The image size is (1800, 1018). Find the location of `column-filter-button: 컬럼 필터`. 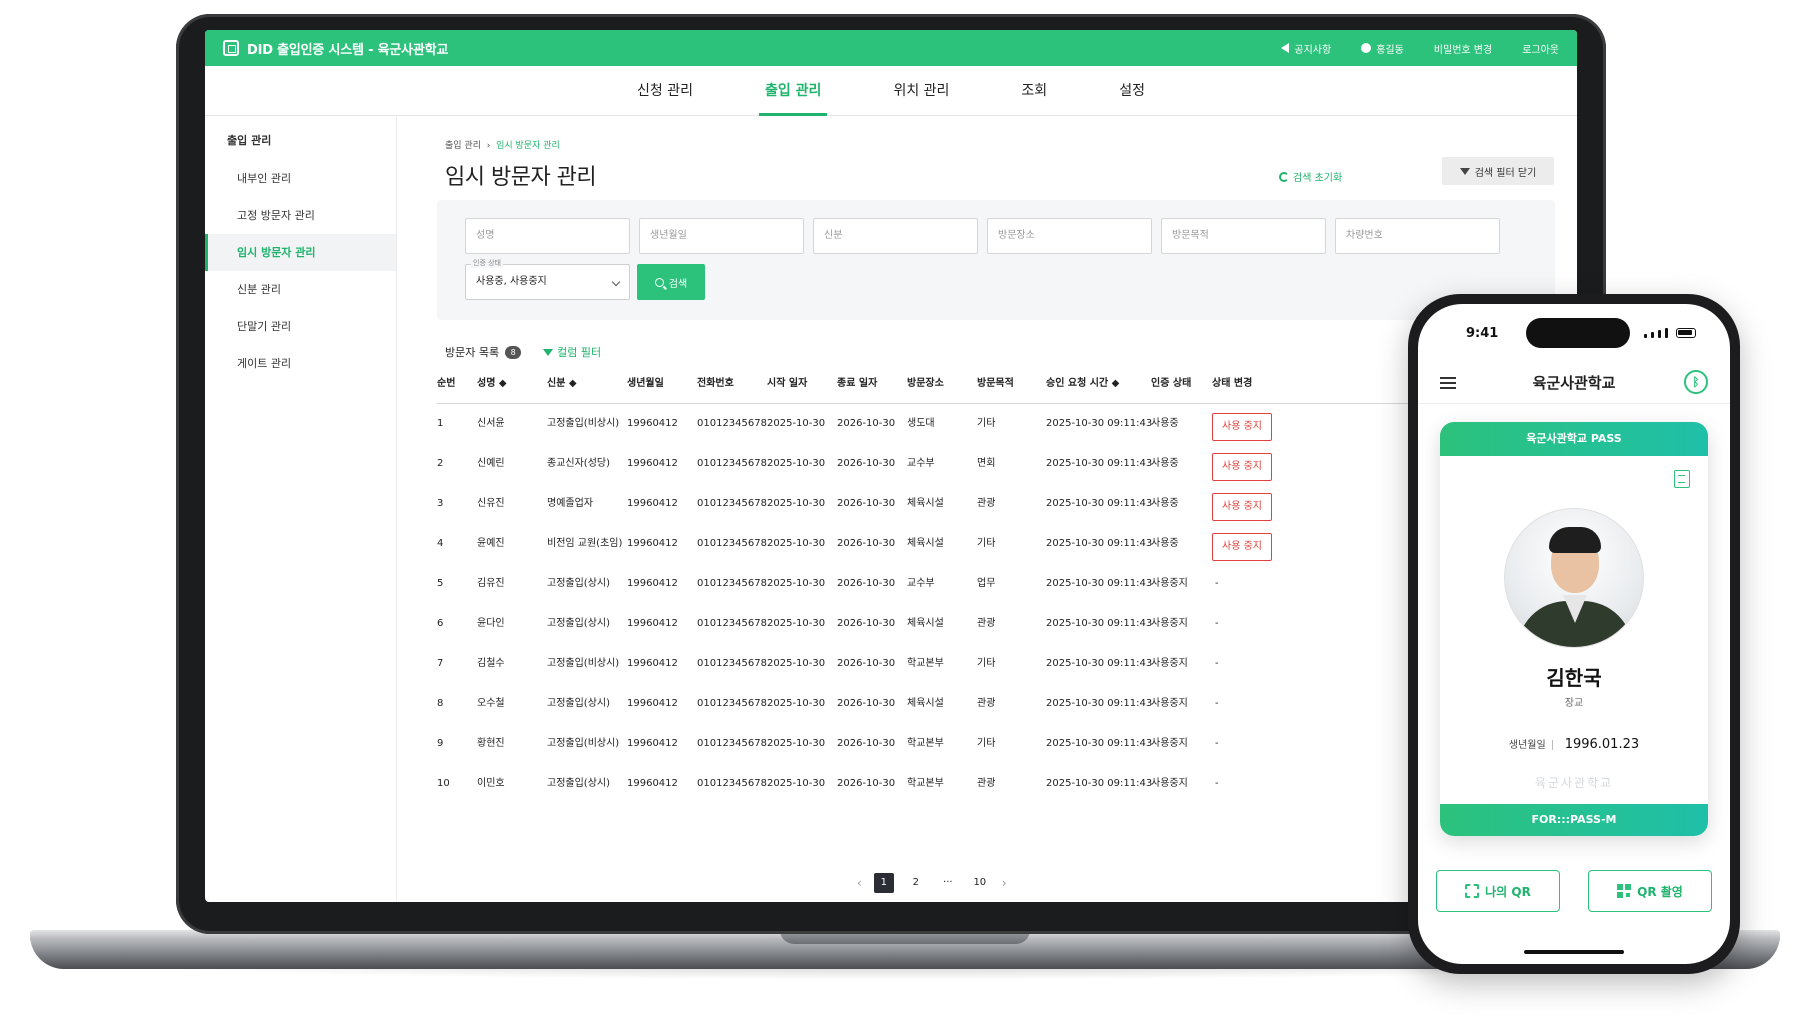

column-filter-button: 컬럼 필터 is located at coordinates (572, 352).